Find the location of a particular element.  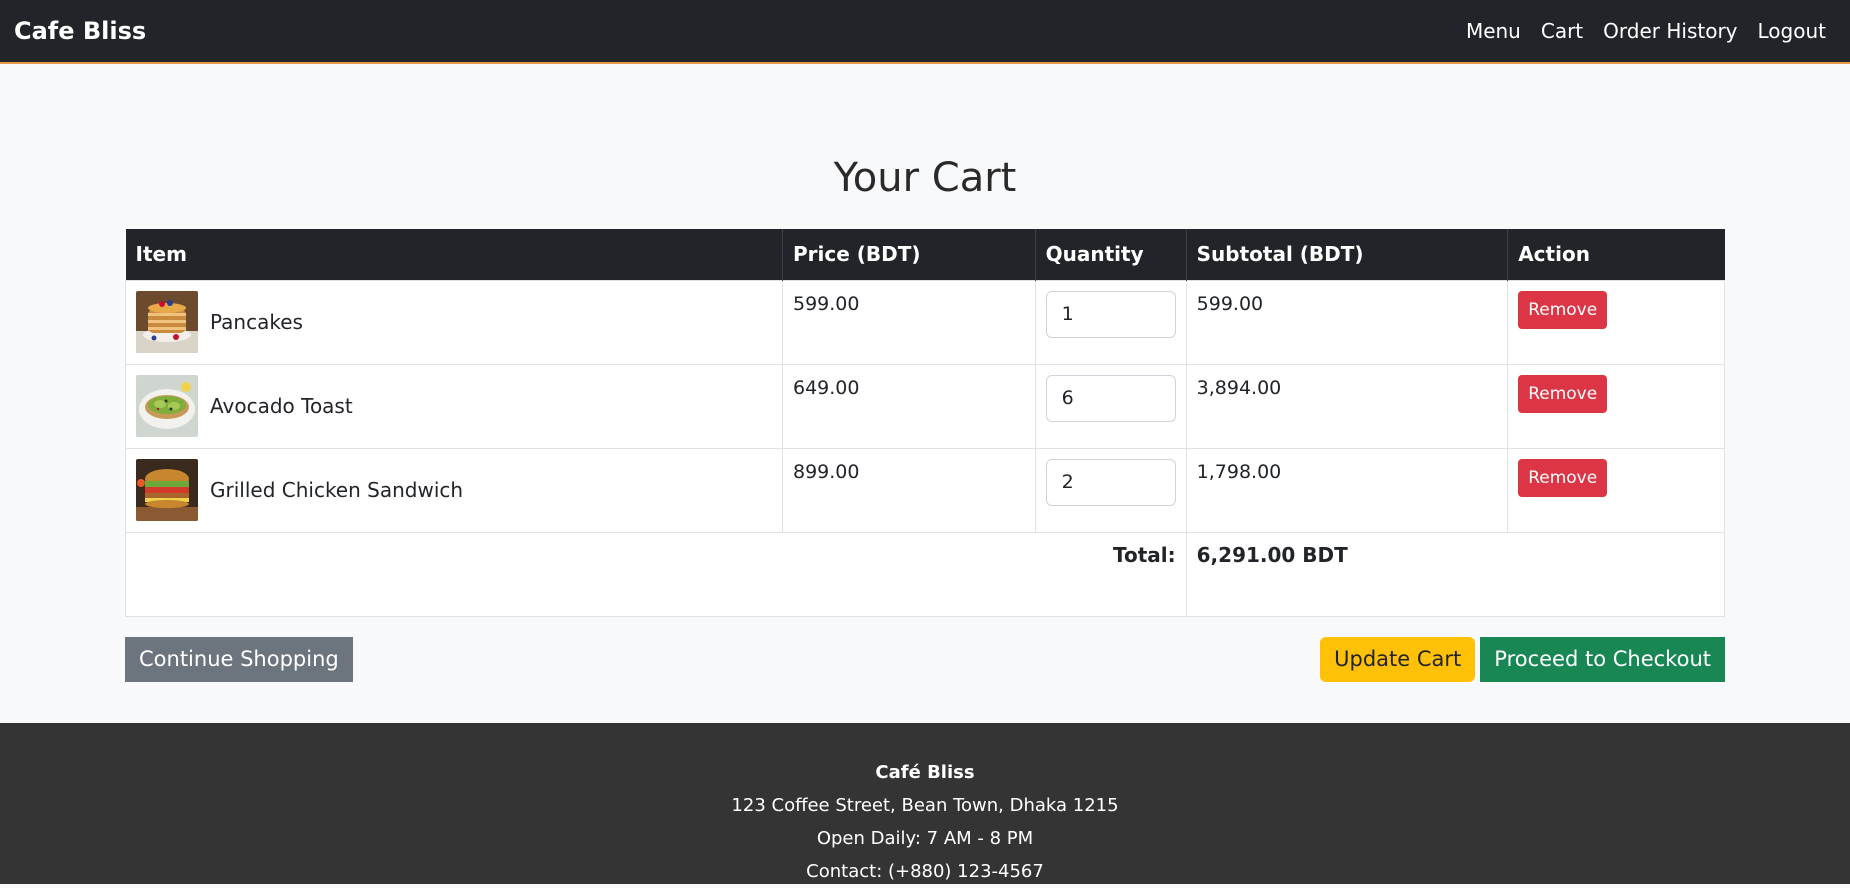

subtotal-cell: 3,894.00 is located at coordinates (1347, 406).